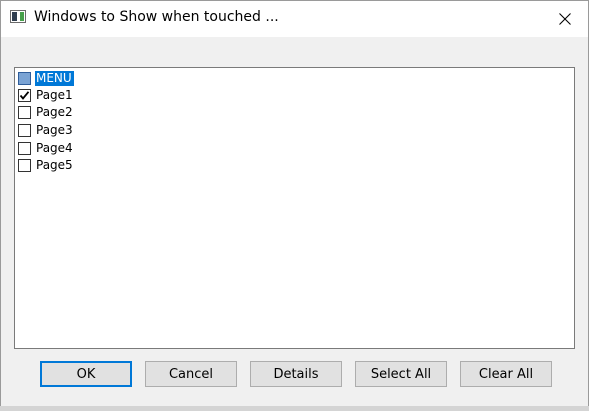 The height and width of the screenshot is (411, 589). I want to click on ok-button: OK, so click(86, 374).